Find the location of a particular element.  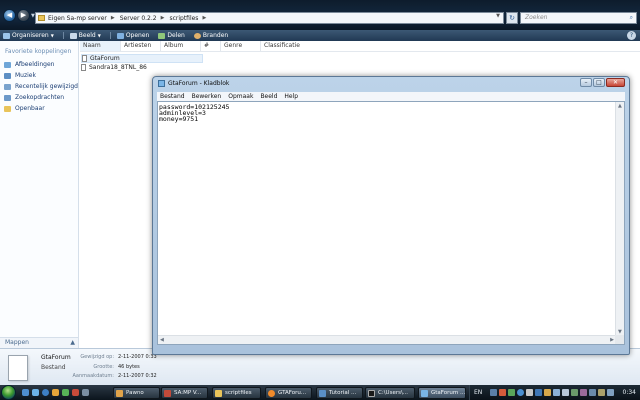

minimize-button: – is located at coordinates (586, 82).